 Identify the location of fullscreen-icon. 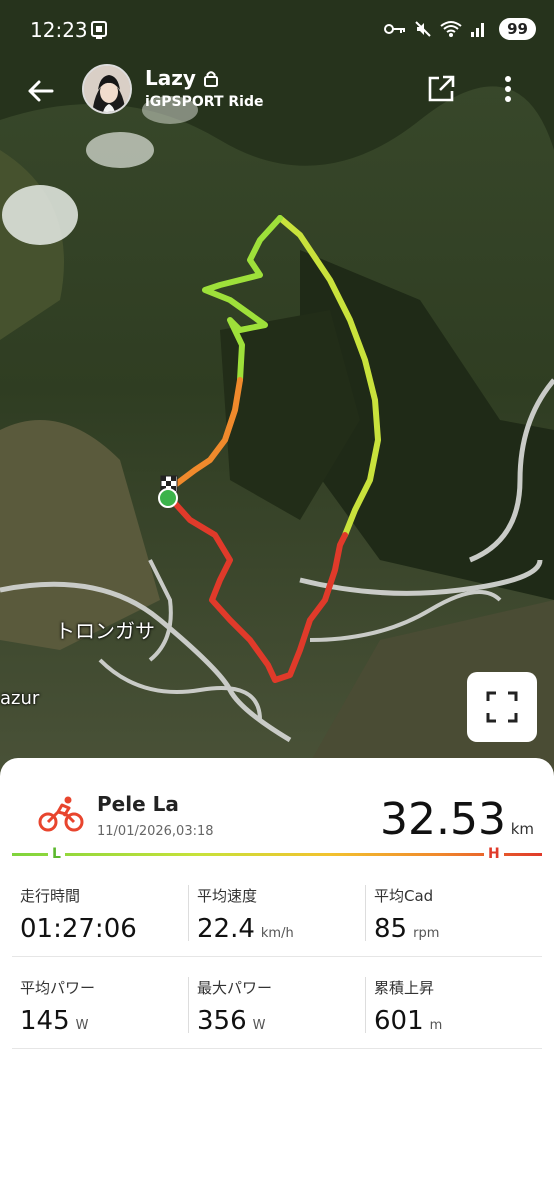
(502, 707).